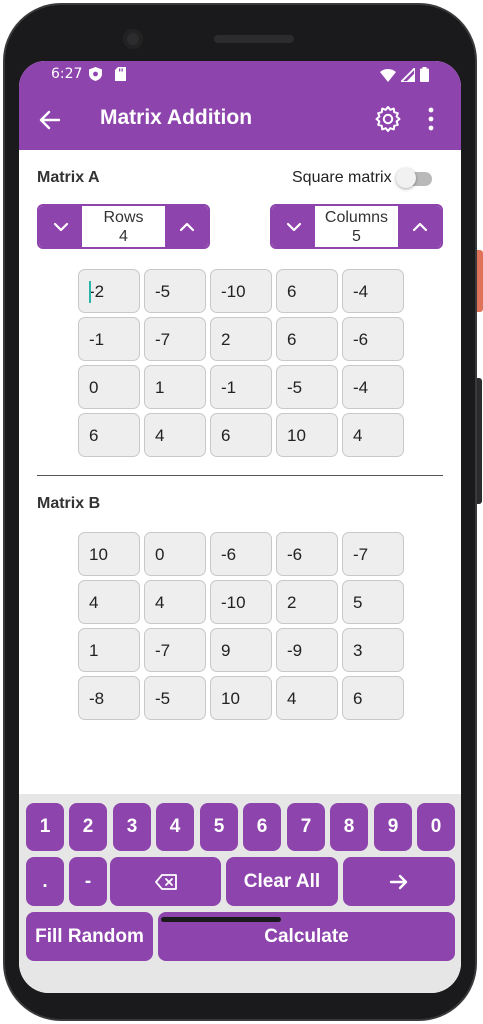 Image resolution: width=483 pixels, height=1024 pixels. What do you see at coordinates (479, 441) in the screenshot?
I see `volume-button` at bounding box center [479, 441].